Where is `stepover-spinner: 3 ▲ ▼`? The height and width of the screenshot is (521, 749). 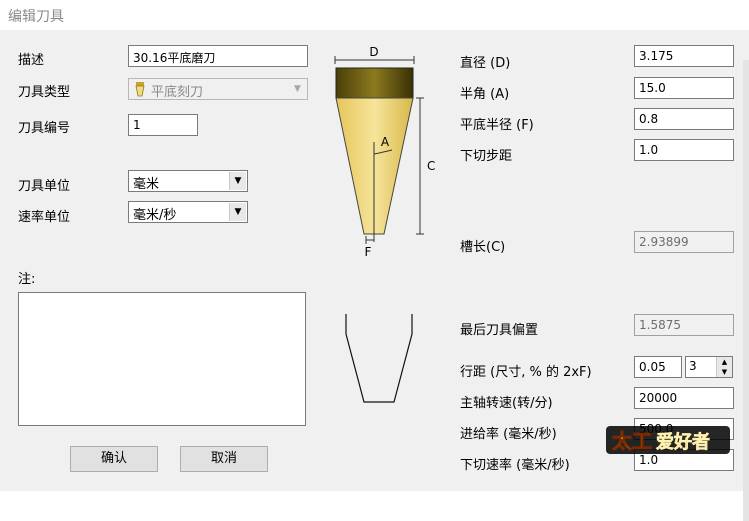
stepover-spinner: 3 ▲ ▼ is located at coordinates (709, 367).